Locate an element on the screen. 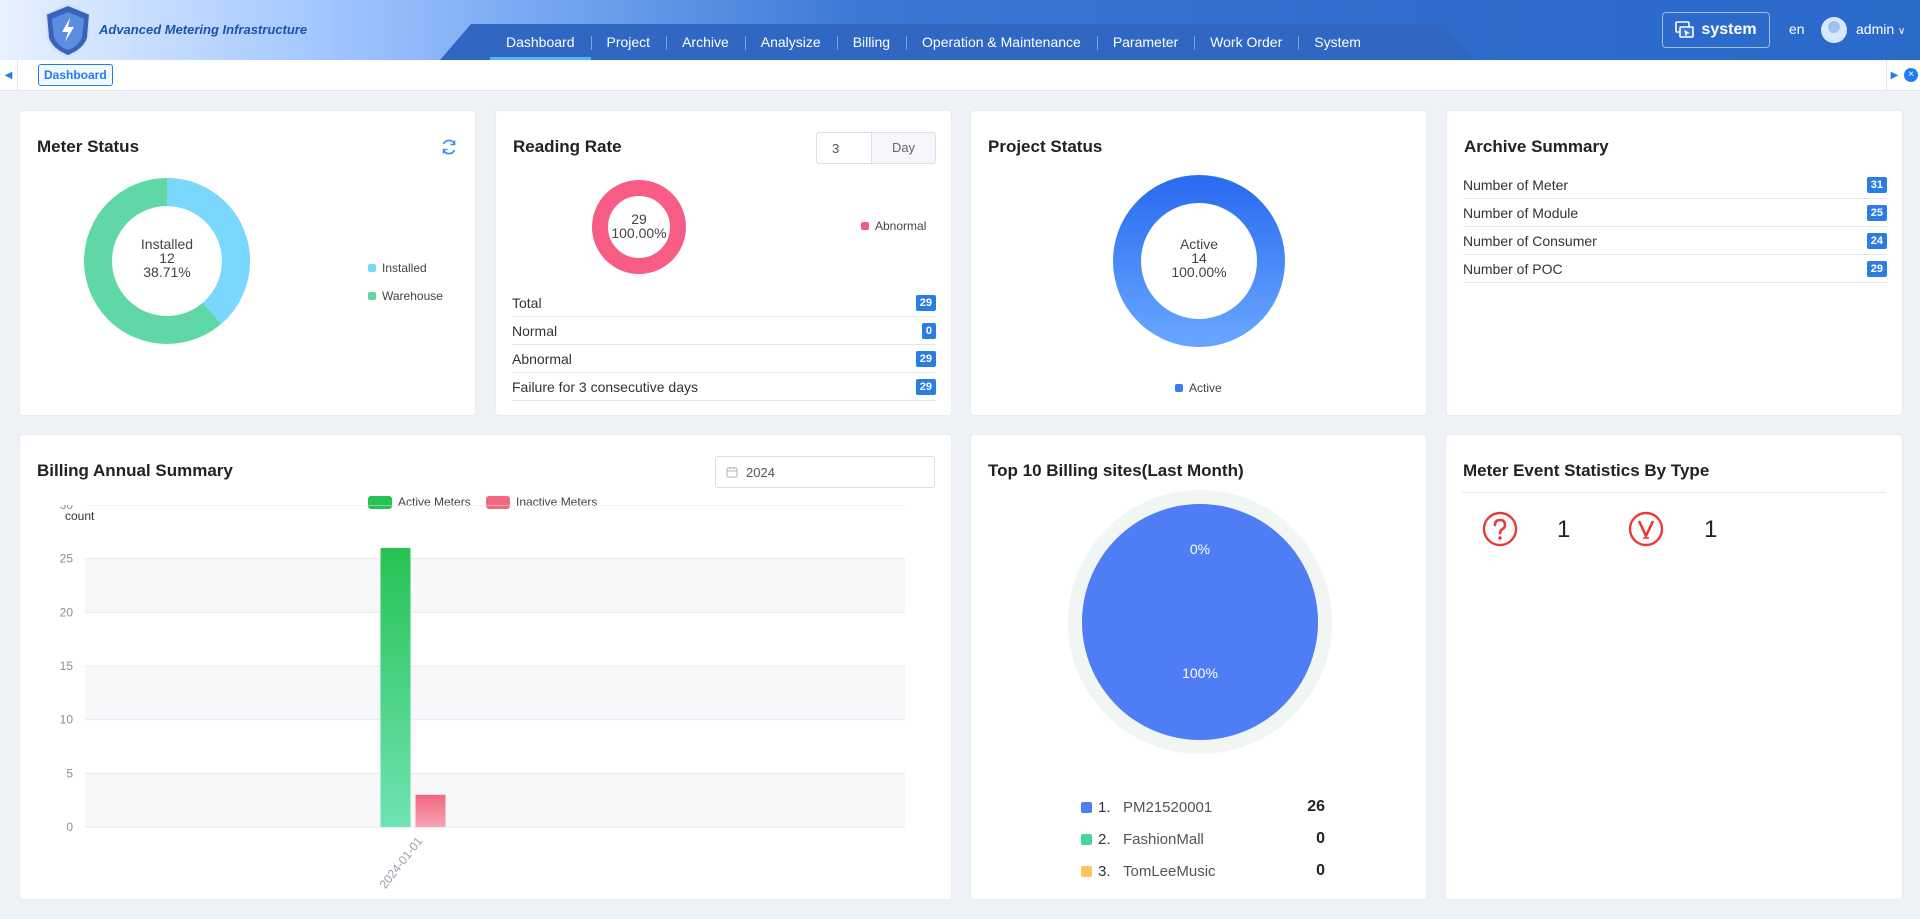 This screenshot has height=919, width=1920. nav-analysize: Analysize is located at coordinates (790, 42).